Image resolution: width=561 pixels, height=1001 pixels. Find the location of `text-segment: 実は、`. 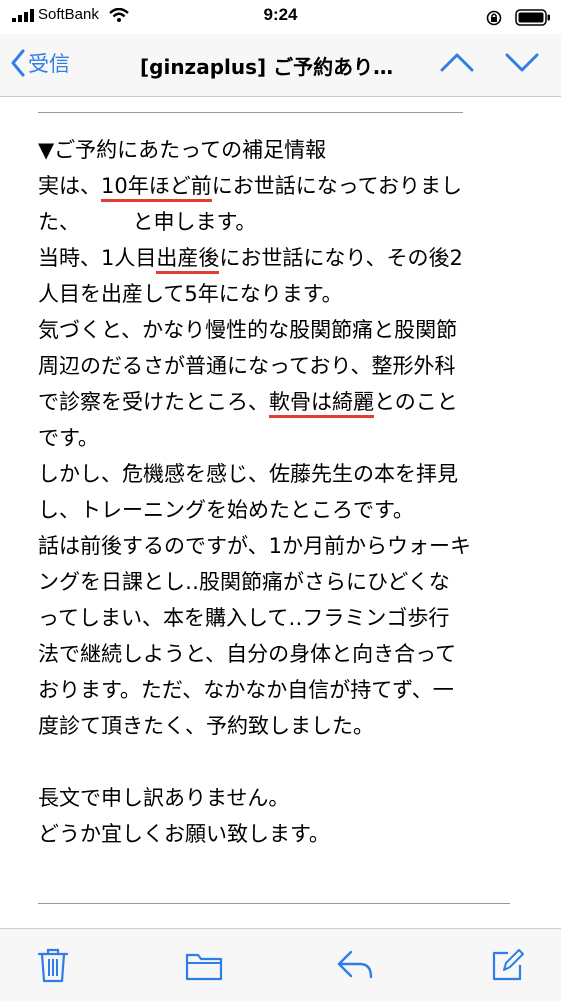

text-segment: 実は、 is located at coordinates (69, 186).